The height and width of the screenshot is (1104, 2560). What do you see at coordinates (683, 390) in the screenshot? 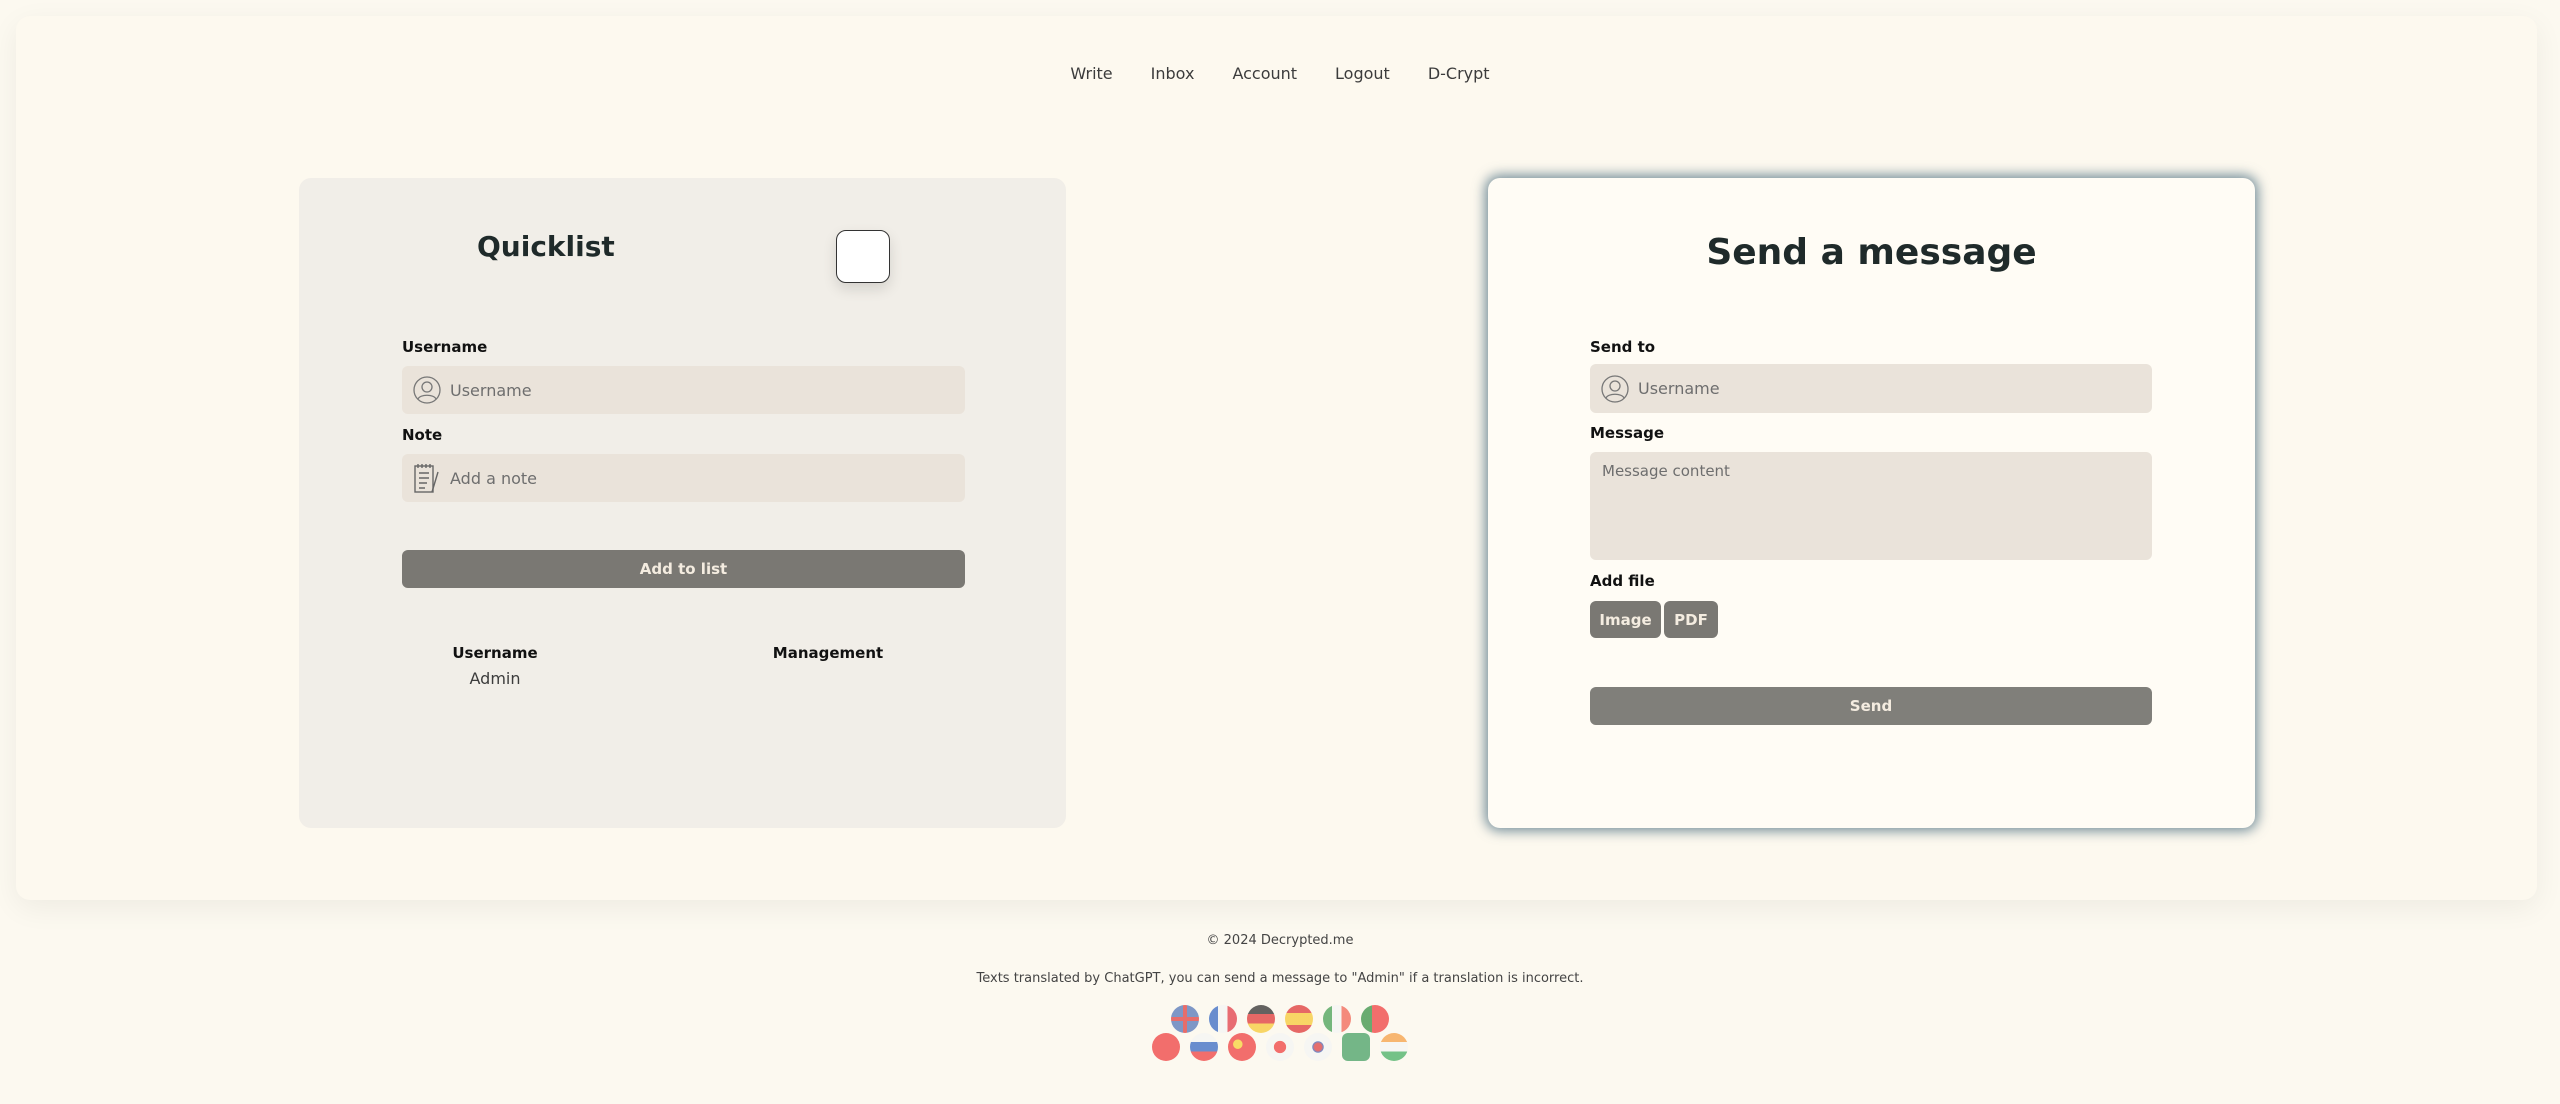
I see `quicklist-username-input: Username` at bounding box center [683, 390].